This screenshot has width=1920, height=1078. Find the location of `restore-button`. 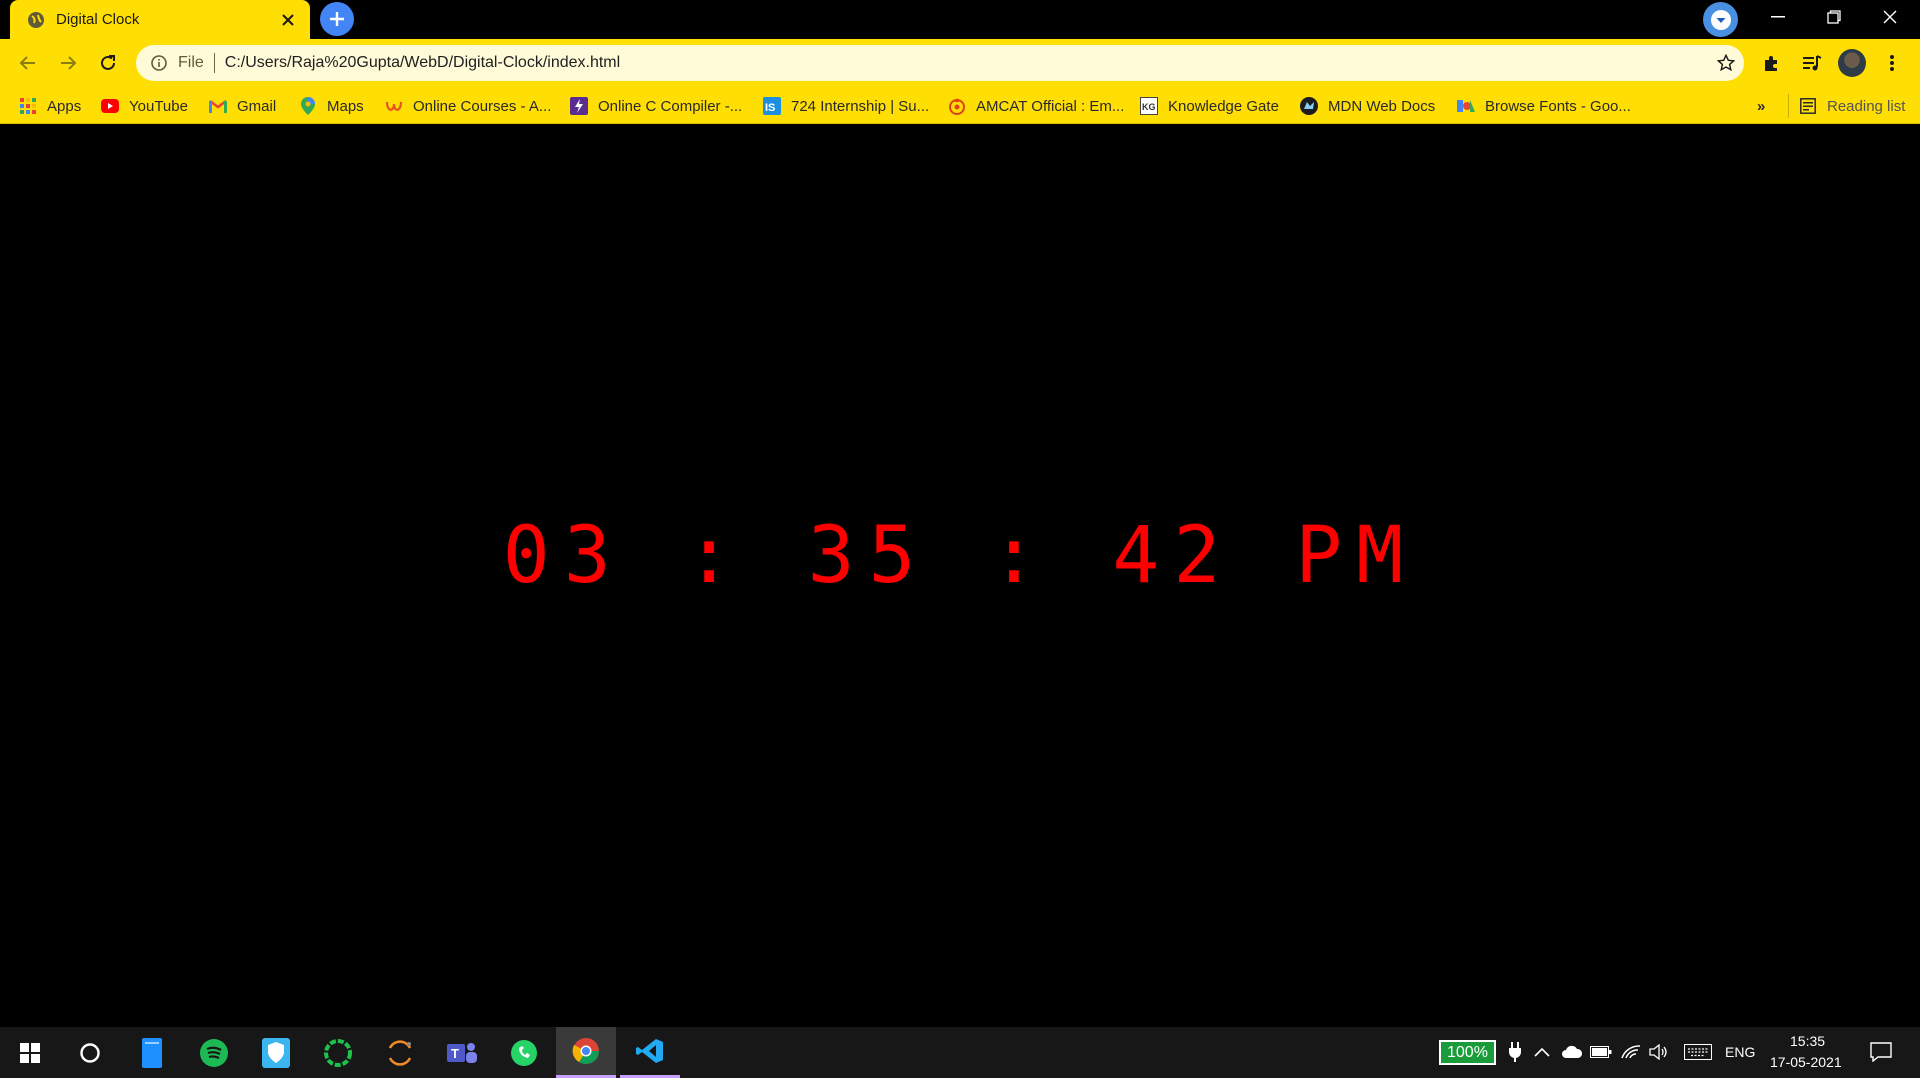

restore-button is located at coordinates (1834, 17).